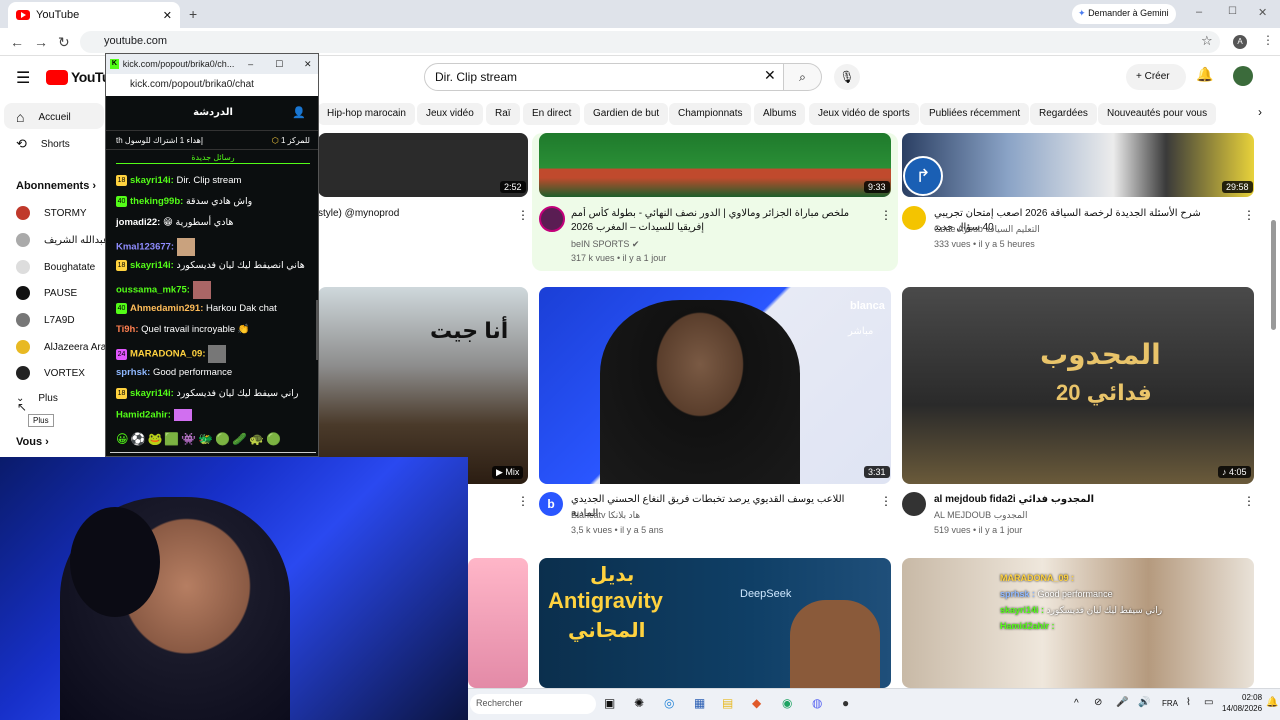 The height and width of the screenshot is (720, 1280). I want to click on video-title: al mejdoub fida2i المجدوب فدائي, so click(1014, 500).